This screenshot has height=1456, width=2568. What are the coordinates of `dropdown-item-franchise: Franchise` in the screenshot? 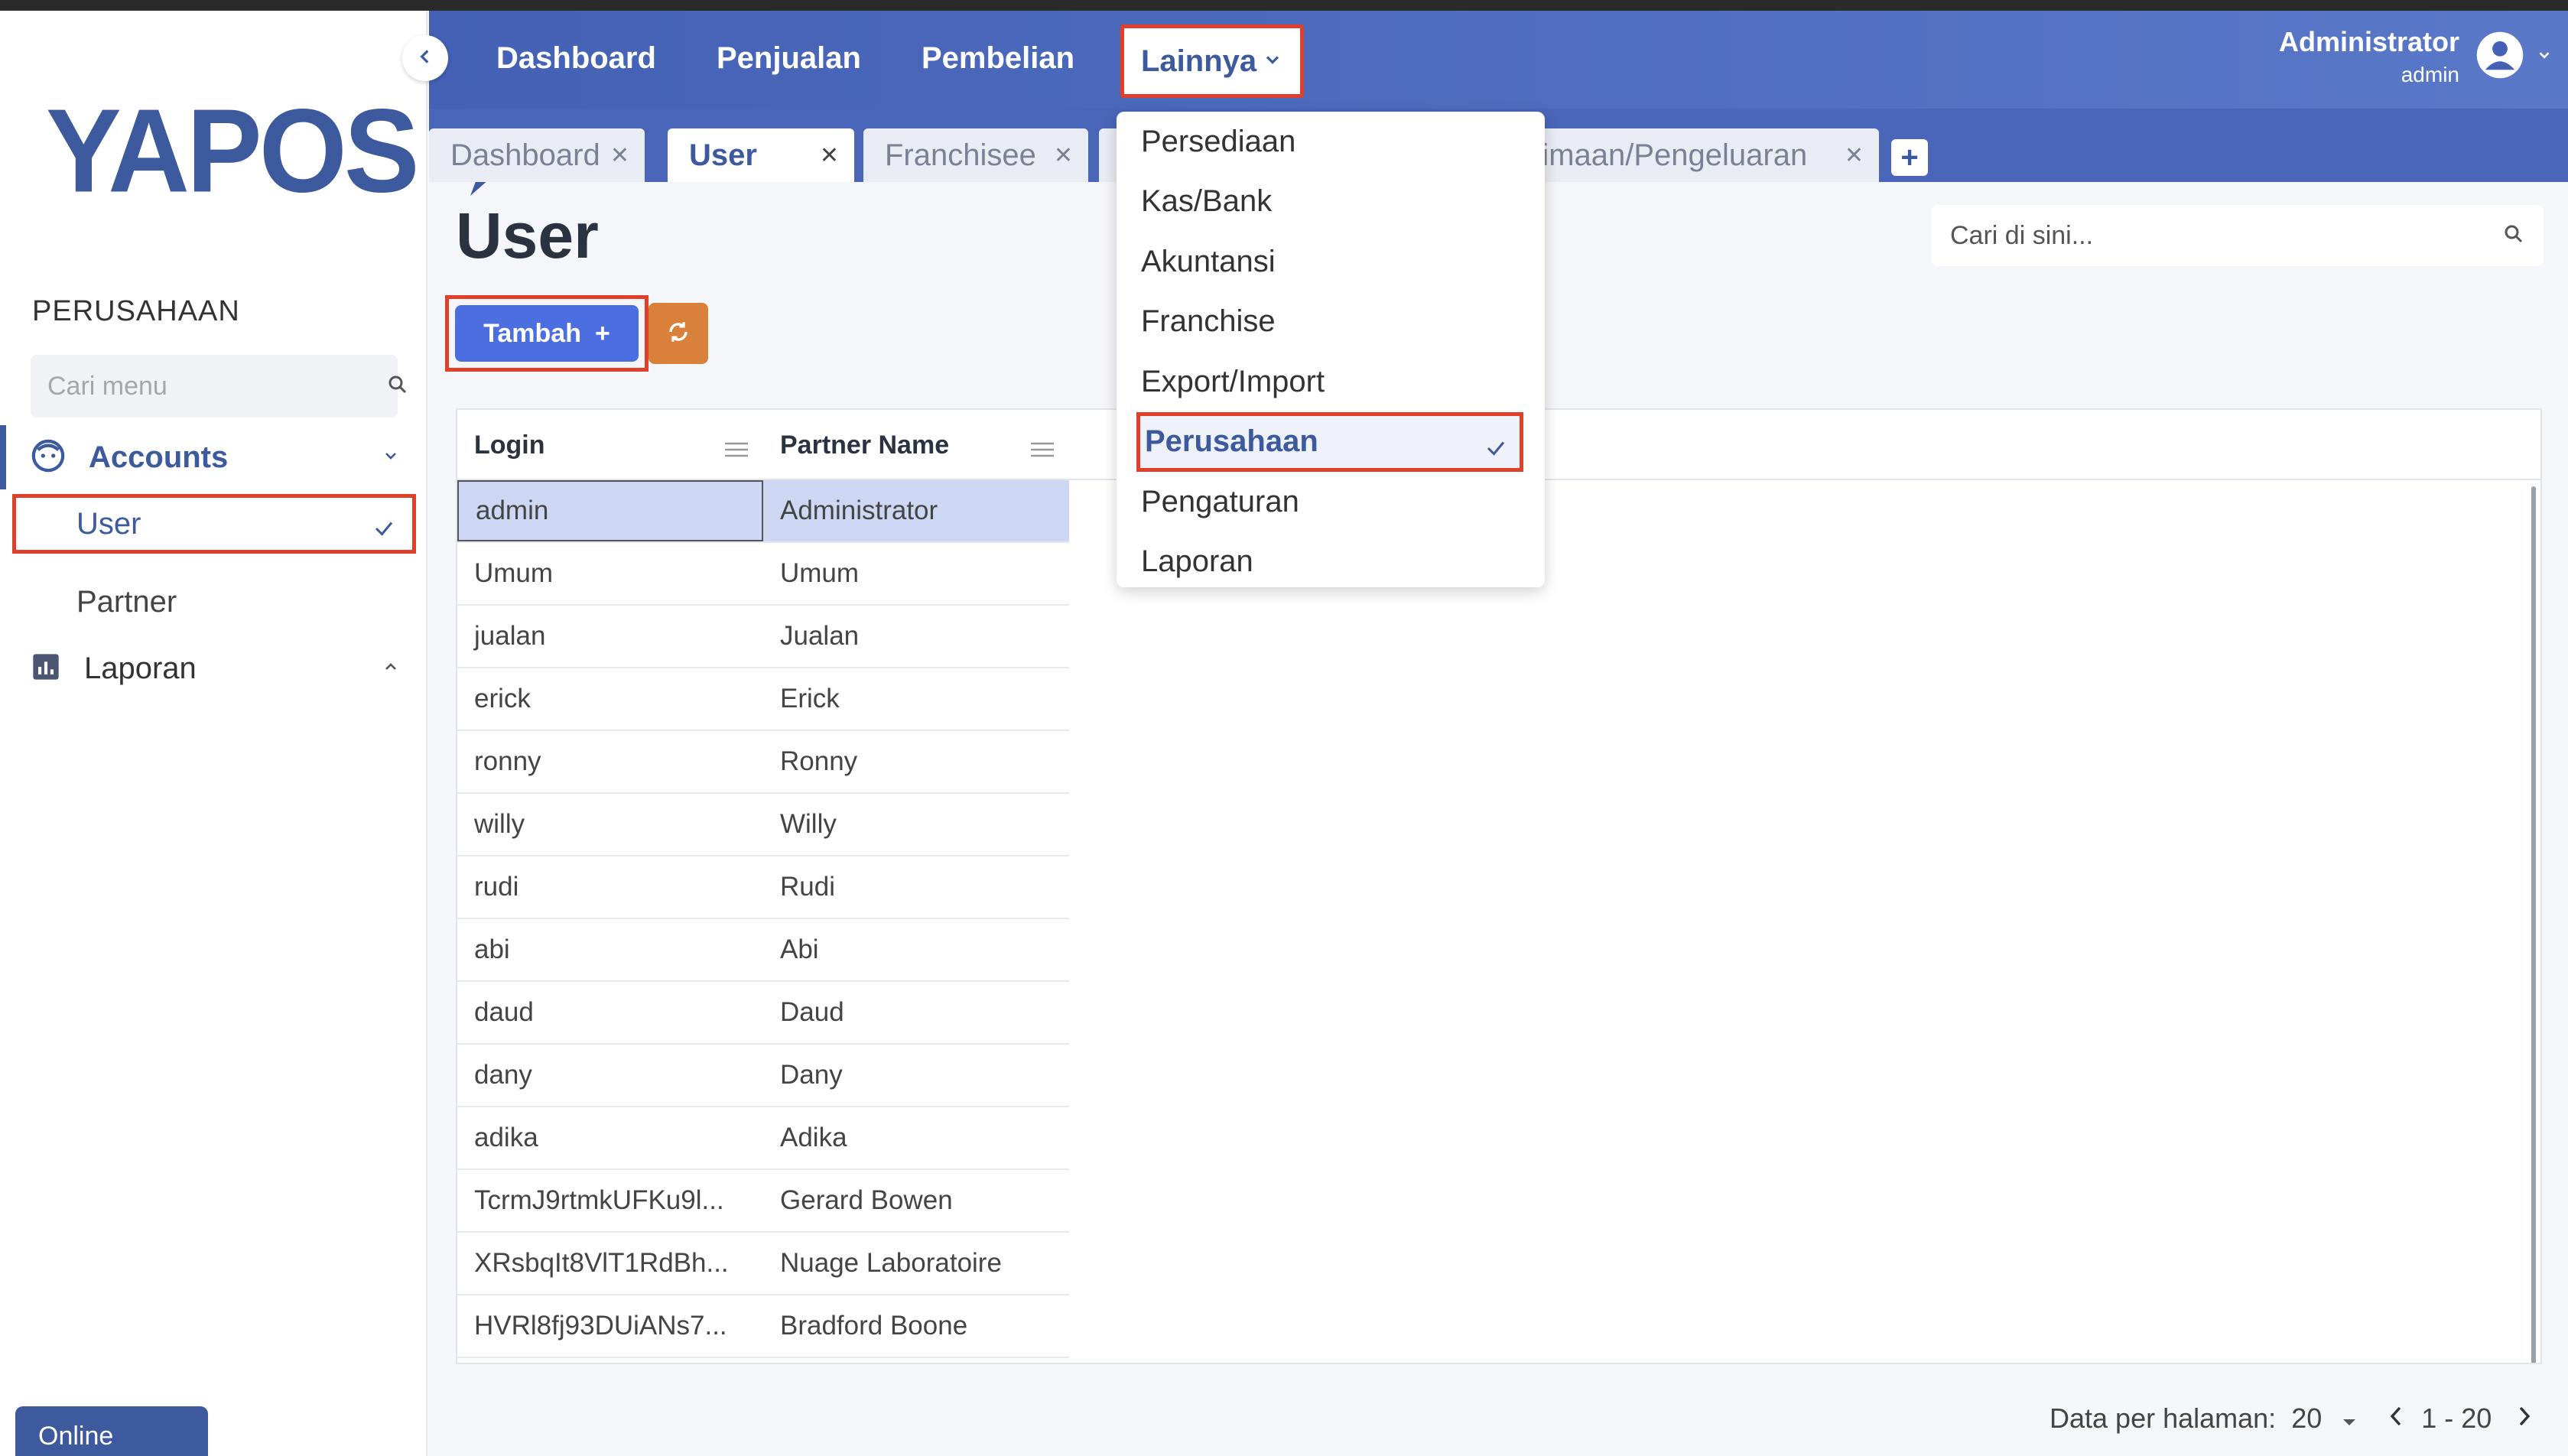 It's located at (1331, 322).